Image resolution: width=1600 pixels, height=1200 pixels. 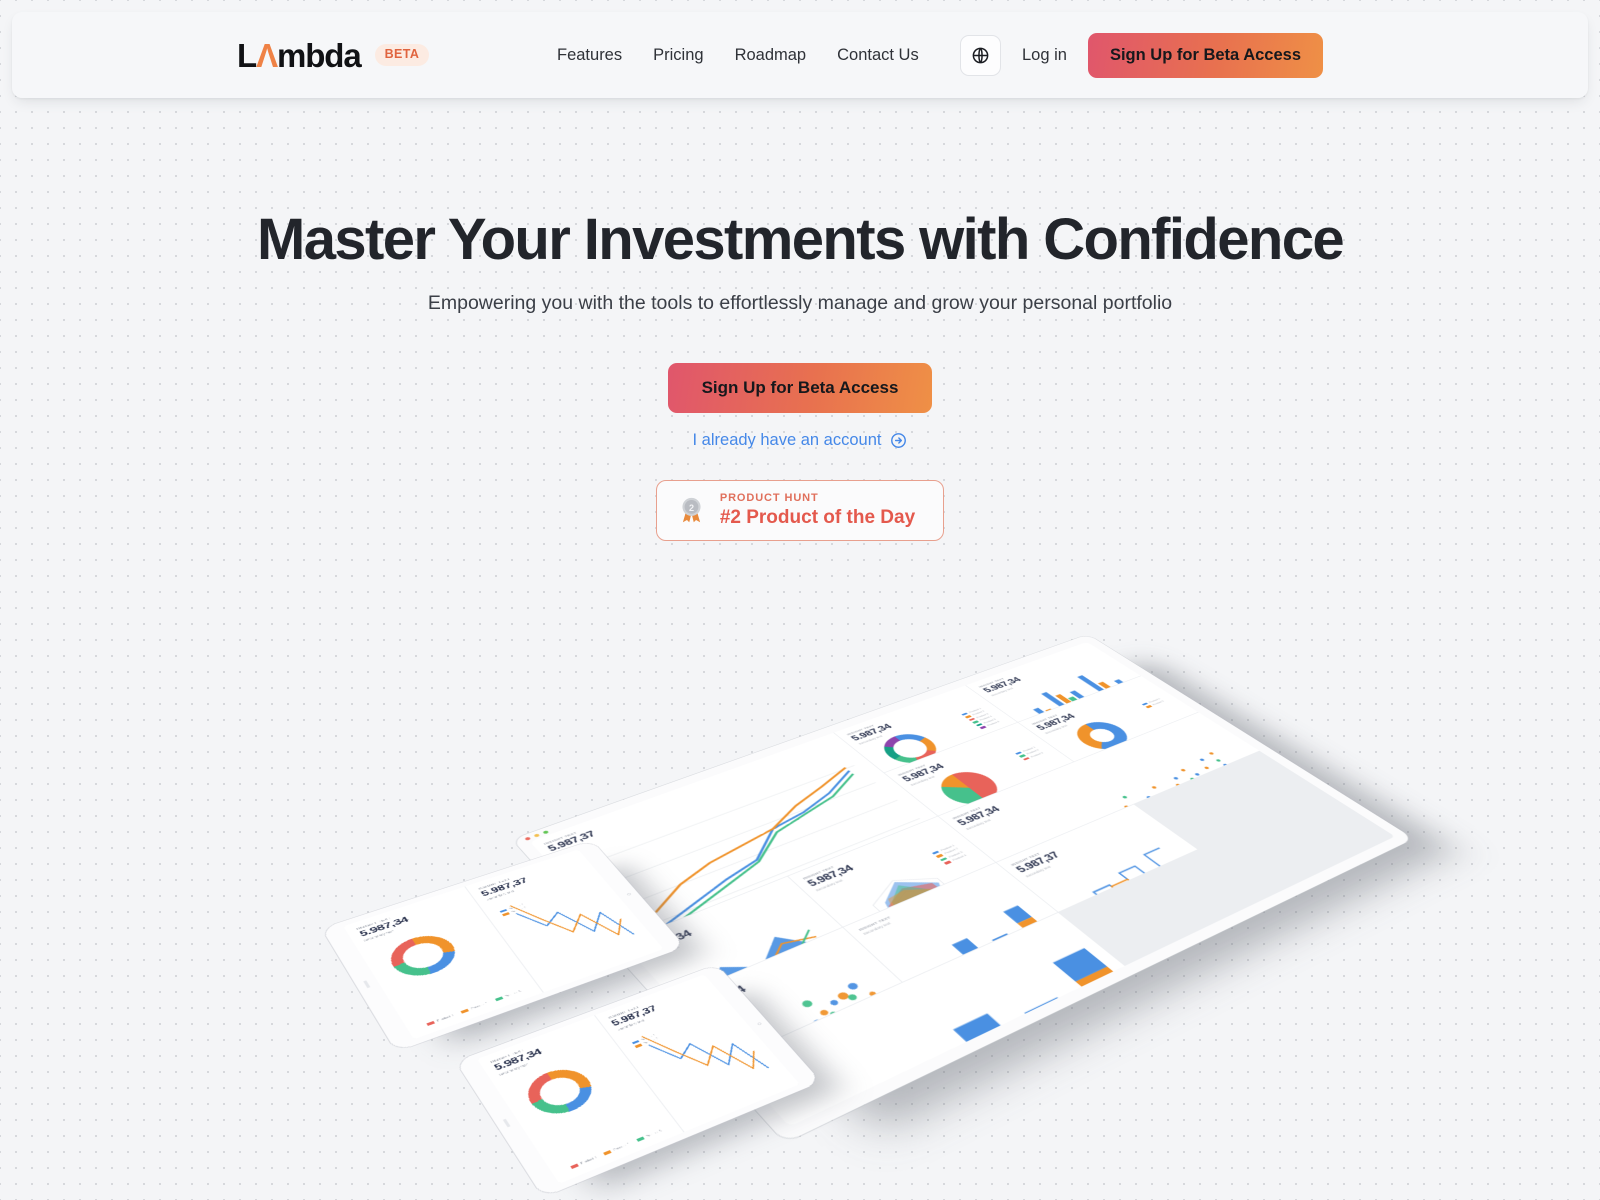 What do you see at coordinates (402, 55) in the screenshot?
I see `beta-badge: BETA` at bounding box center [402, 55].